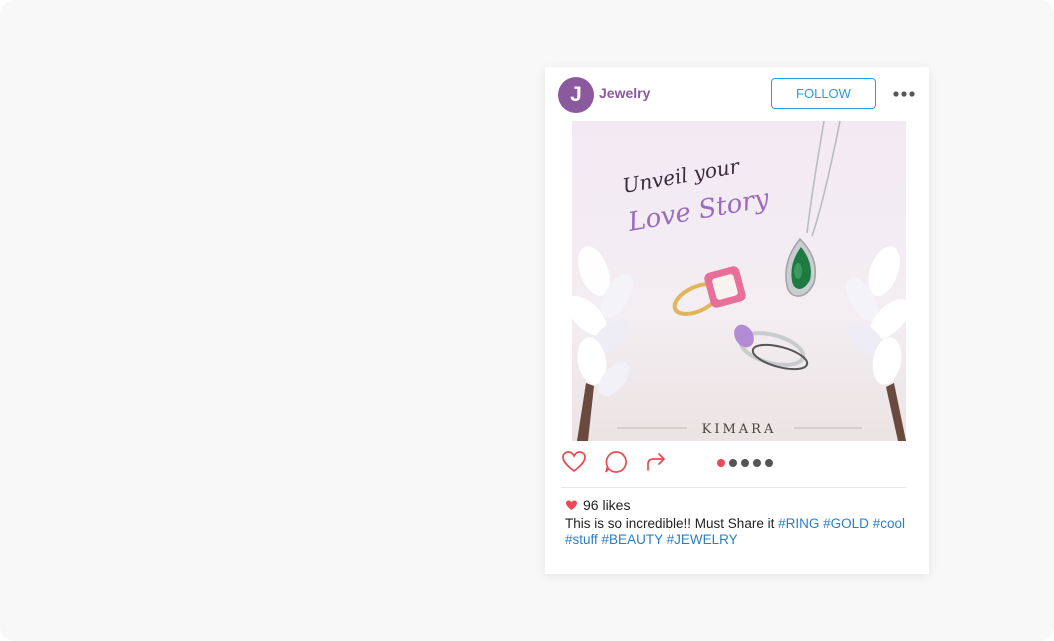 This screenshot has height=641, width=1054. I want to click on username: Jewelry, so click(624, 93).